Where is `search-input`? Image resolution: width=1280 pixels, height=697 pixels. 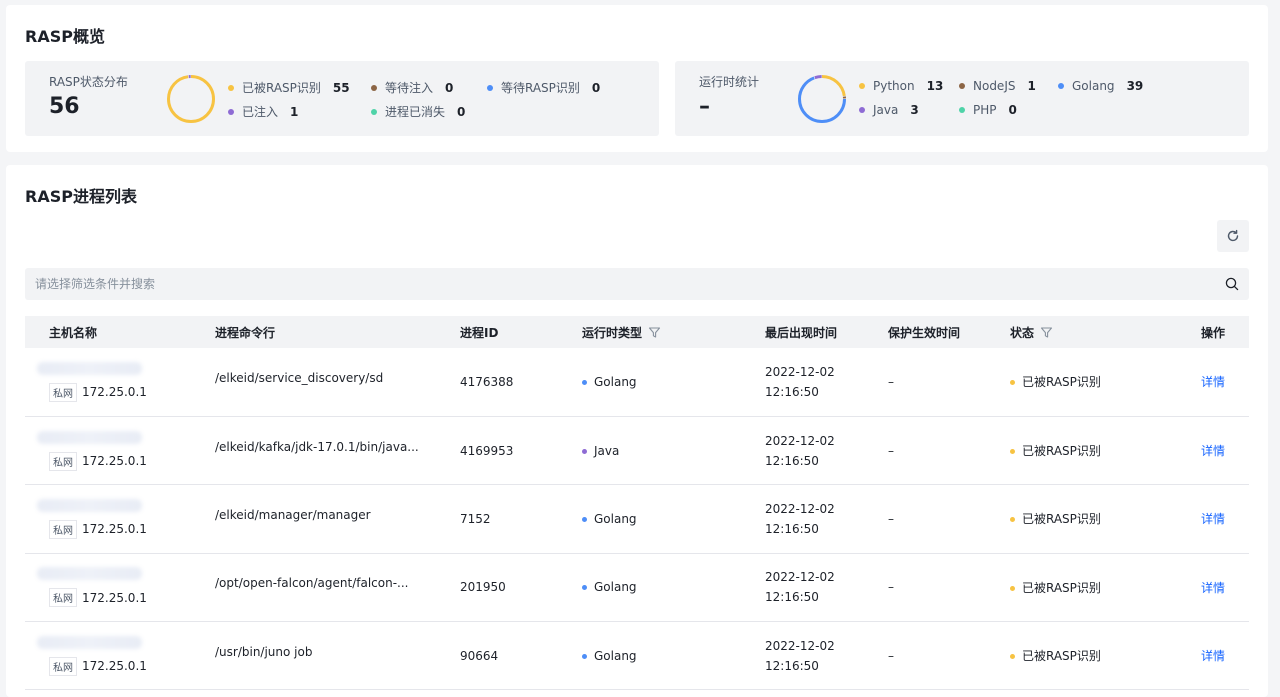 search-input is located at coordinates (620, 284).